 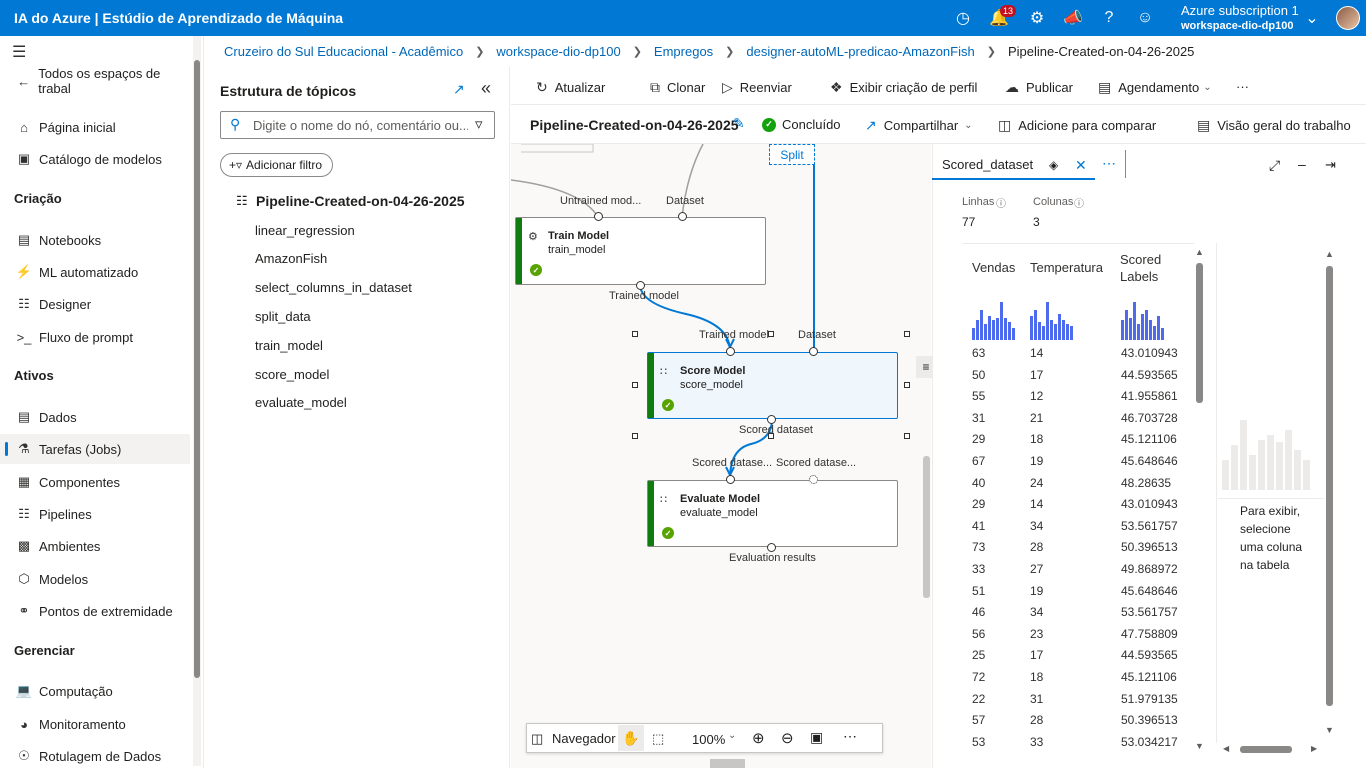 I want to click on nav-scroll-thumb, so click(x=197, y=369).